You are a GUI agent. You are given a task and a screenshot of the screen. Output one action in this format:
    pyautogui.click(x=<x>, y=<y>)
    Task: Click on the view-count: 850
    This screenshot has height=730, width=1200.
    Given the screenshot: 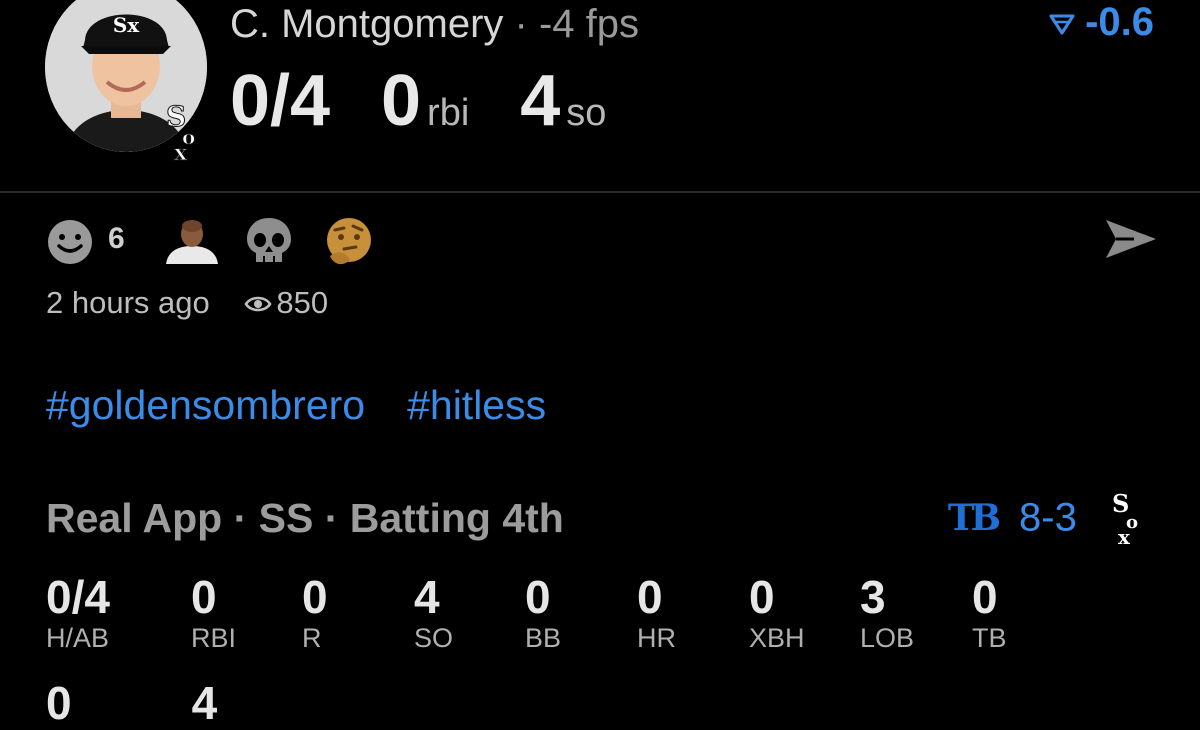 What is the action you would take?
    pyautogui.click(x=302, y=302)
    